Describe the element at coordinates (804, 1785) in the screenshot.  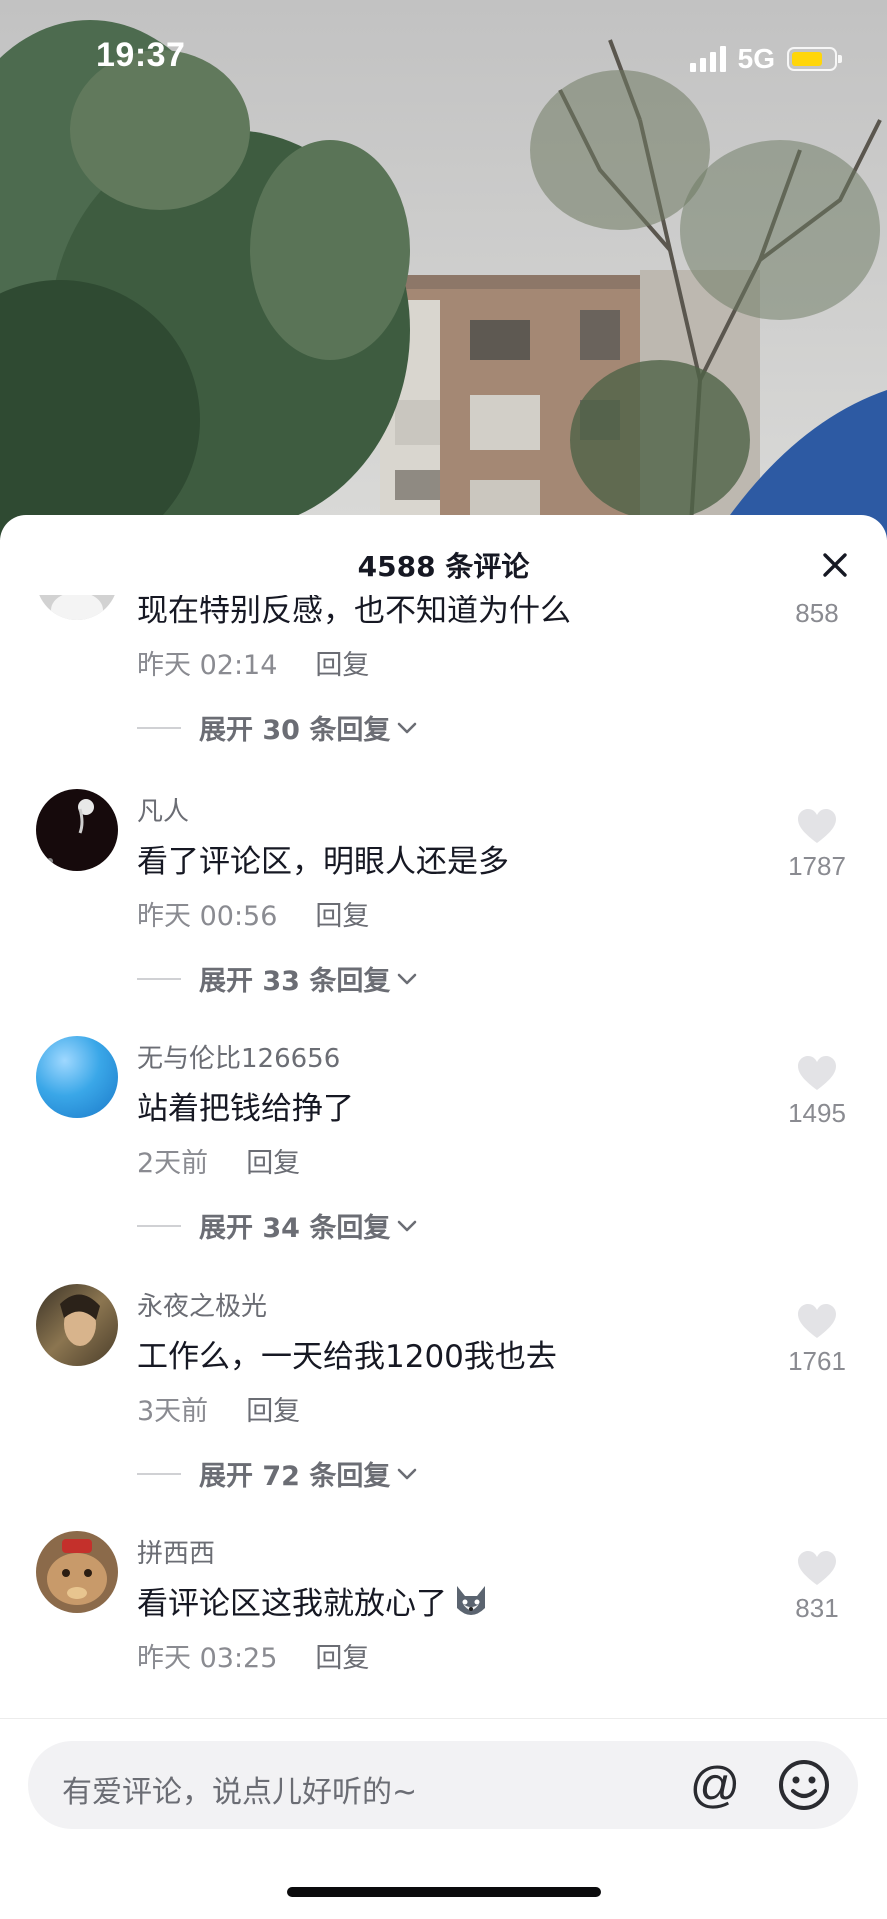
I see `emoji-smiley-icon` at that location.